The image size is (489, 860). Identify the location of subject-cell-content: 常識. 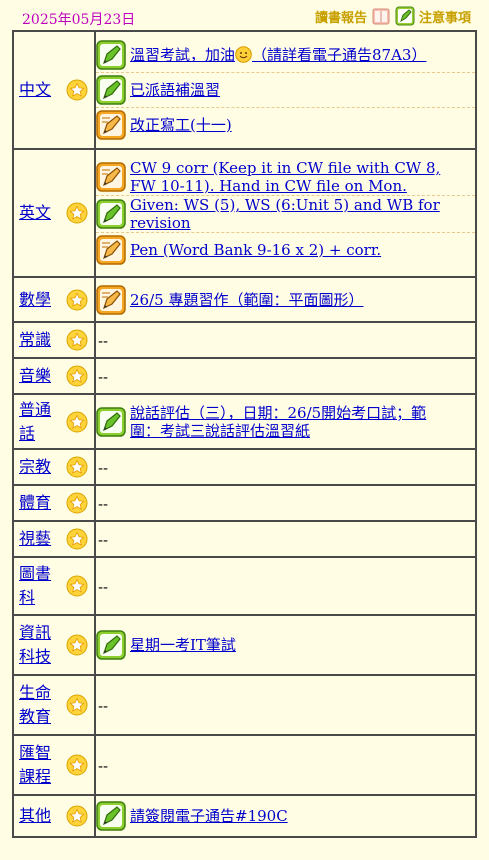
(54, 340).